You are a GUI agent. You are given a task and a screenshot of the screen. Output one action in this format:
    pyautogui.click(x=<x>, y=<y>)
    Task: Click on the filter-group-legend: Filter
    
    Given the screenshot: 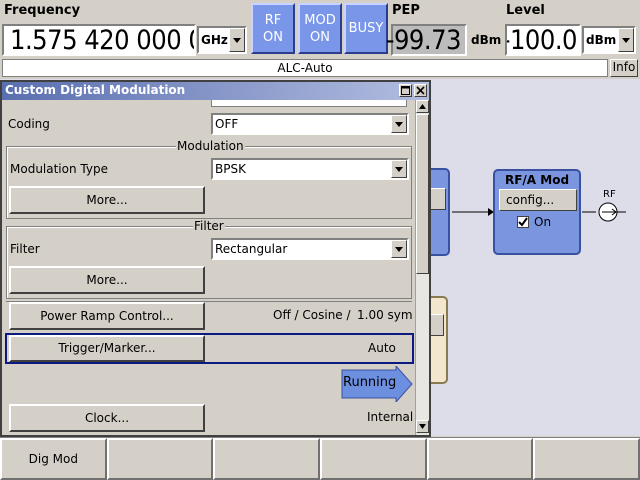 What is the action you would take?
    pyautogui.click(x=209, y=226)
    